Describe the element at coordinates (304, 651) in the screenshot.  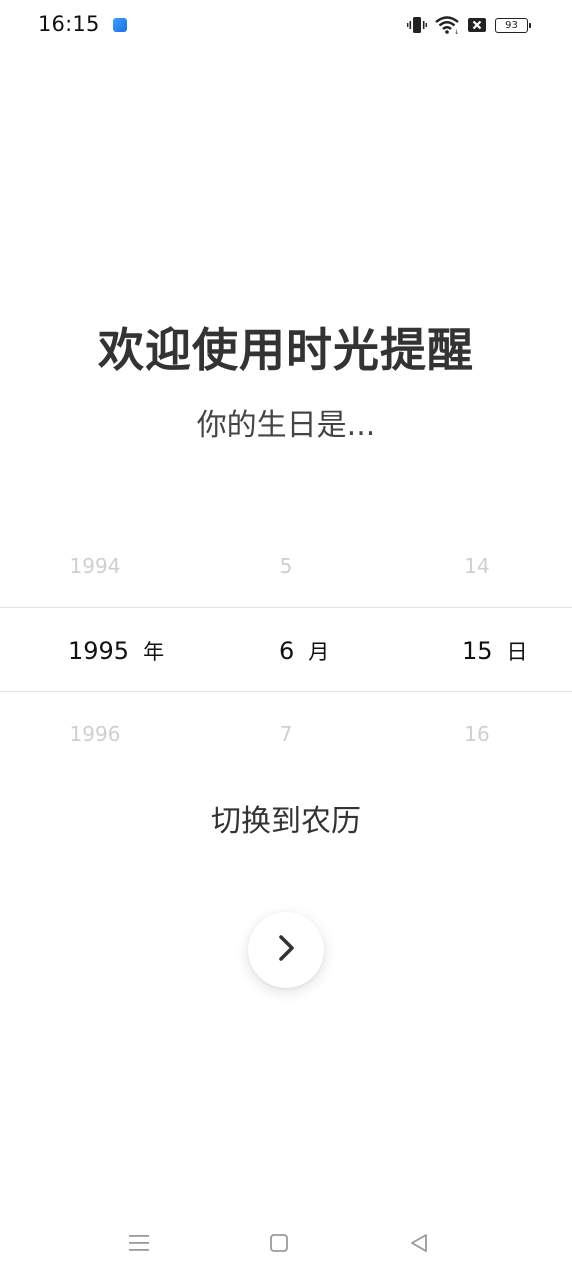
I see `month-selected: 6月` at that location.